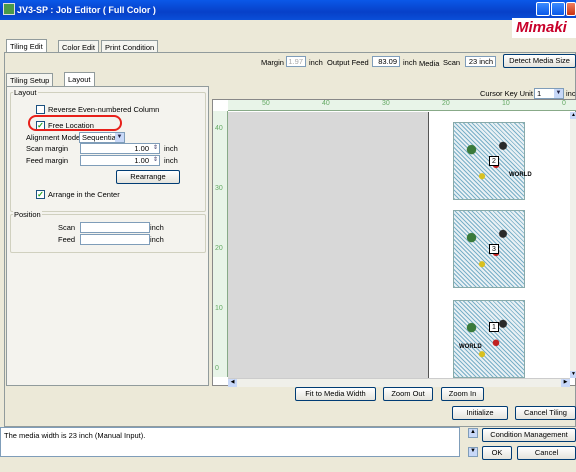 The width and height of the screenshot is (576, 472). I want to click on vruler-number: 10, so click(219, 308).